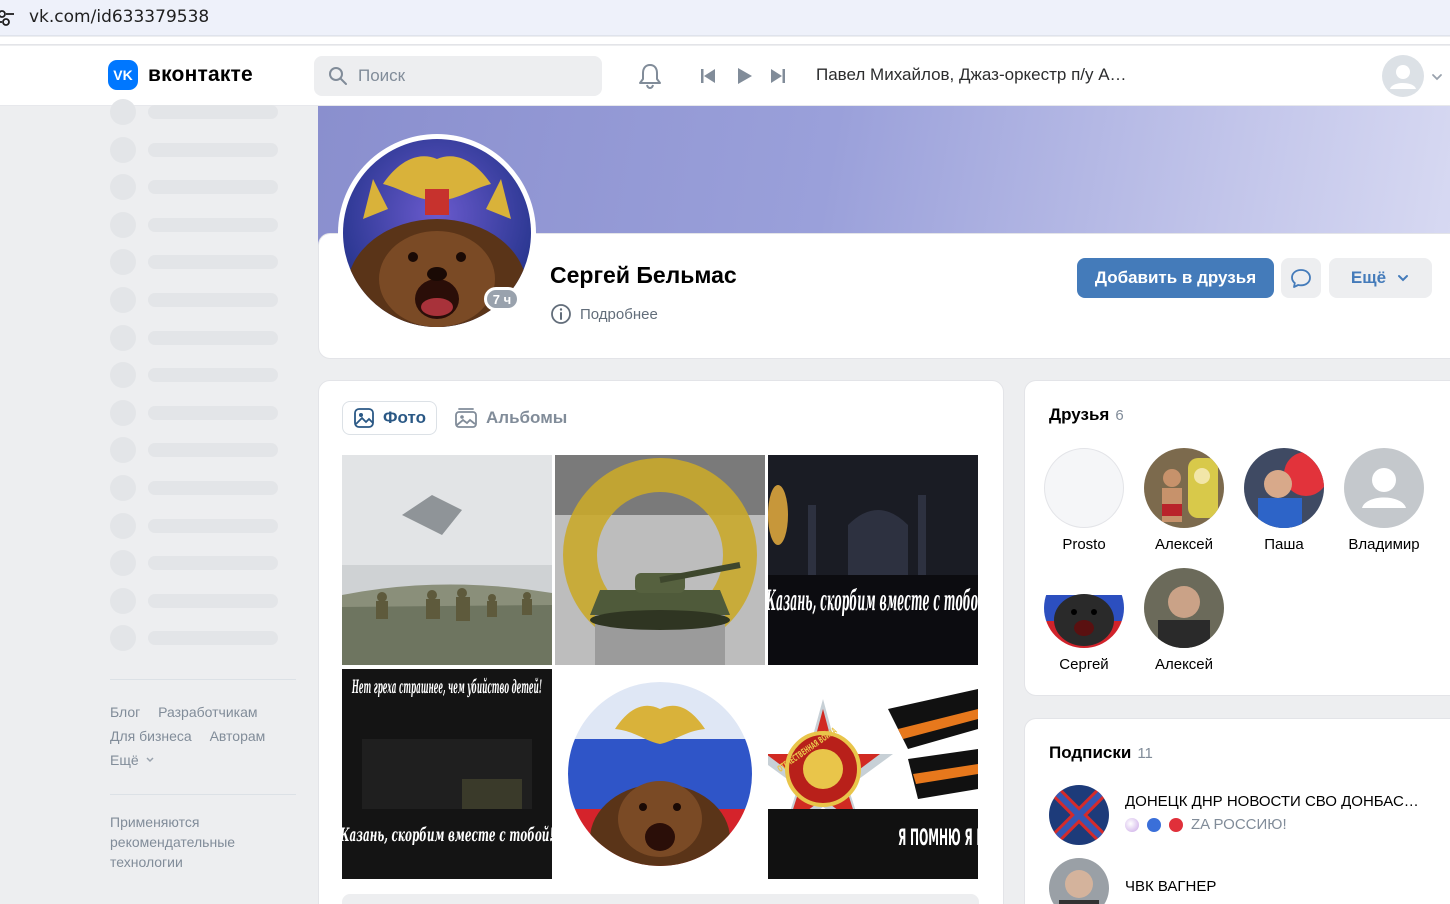  Describe the element at coordinates (725, 18) in the screenshot. I see `browser-address-bar: vk.com/id633379538` at that location.